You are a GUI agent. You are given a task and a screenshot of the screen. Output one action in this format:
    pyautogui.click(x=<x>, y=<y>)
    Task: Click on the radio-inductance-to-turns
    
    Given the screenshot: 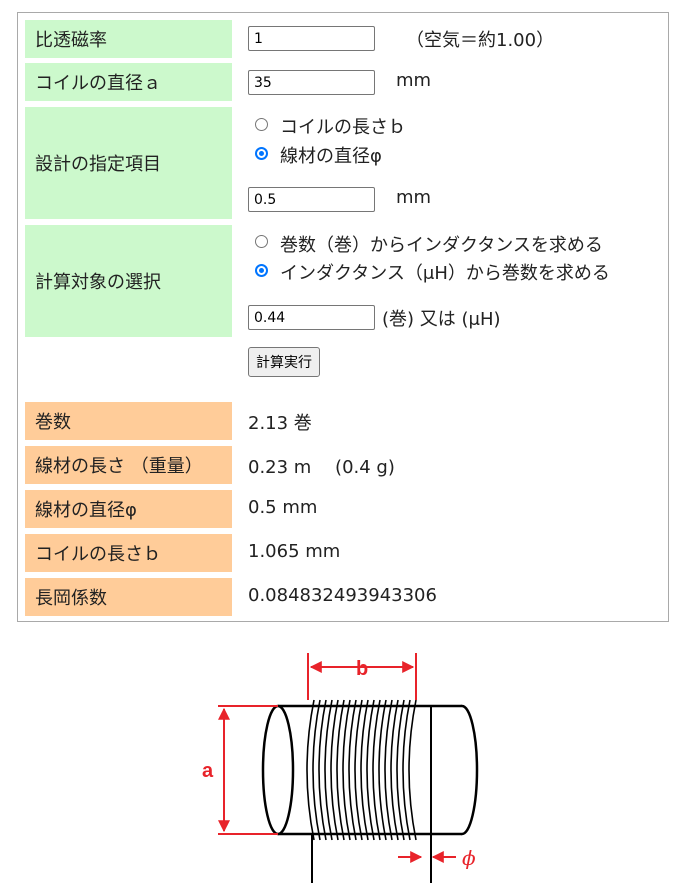 What is the action you would take?
    pyautogui.click(x=261, y=270)
    